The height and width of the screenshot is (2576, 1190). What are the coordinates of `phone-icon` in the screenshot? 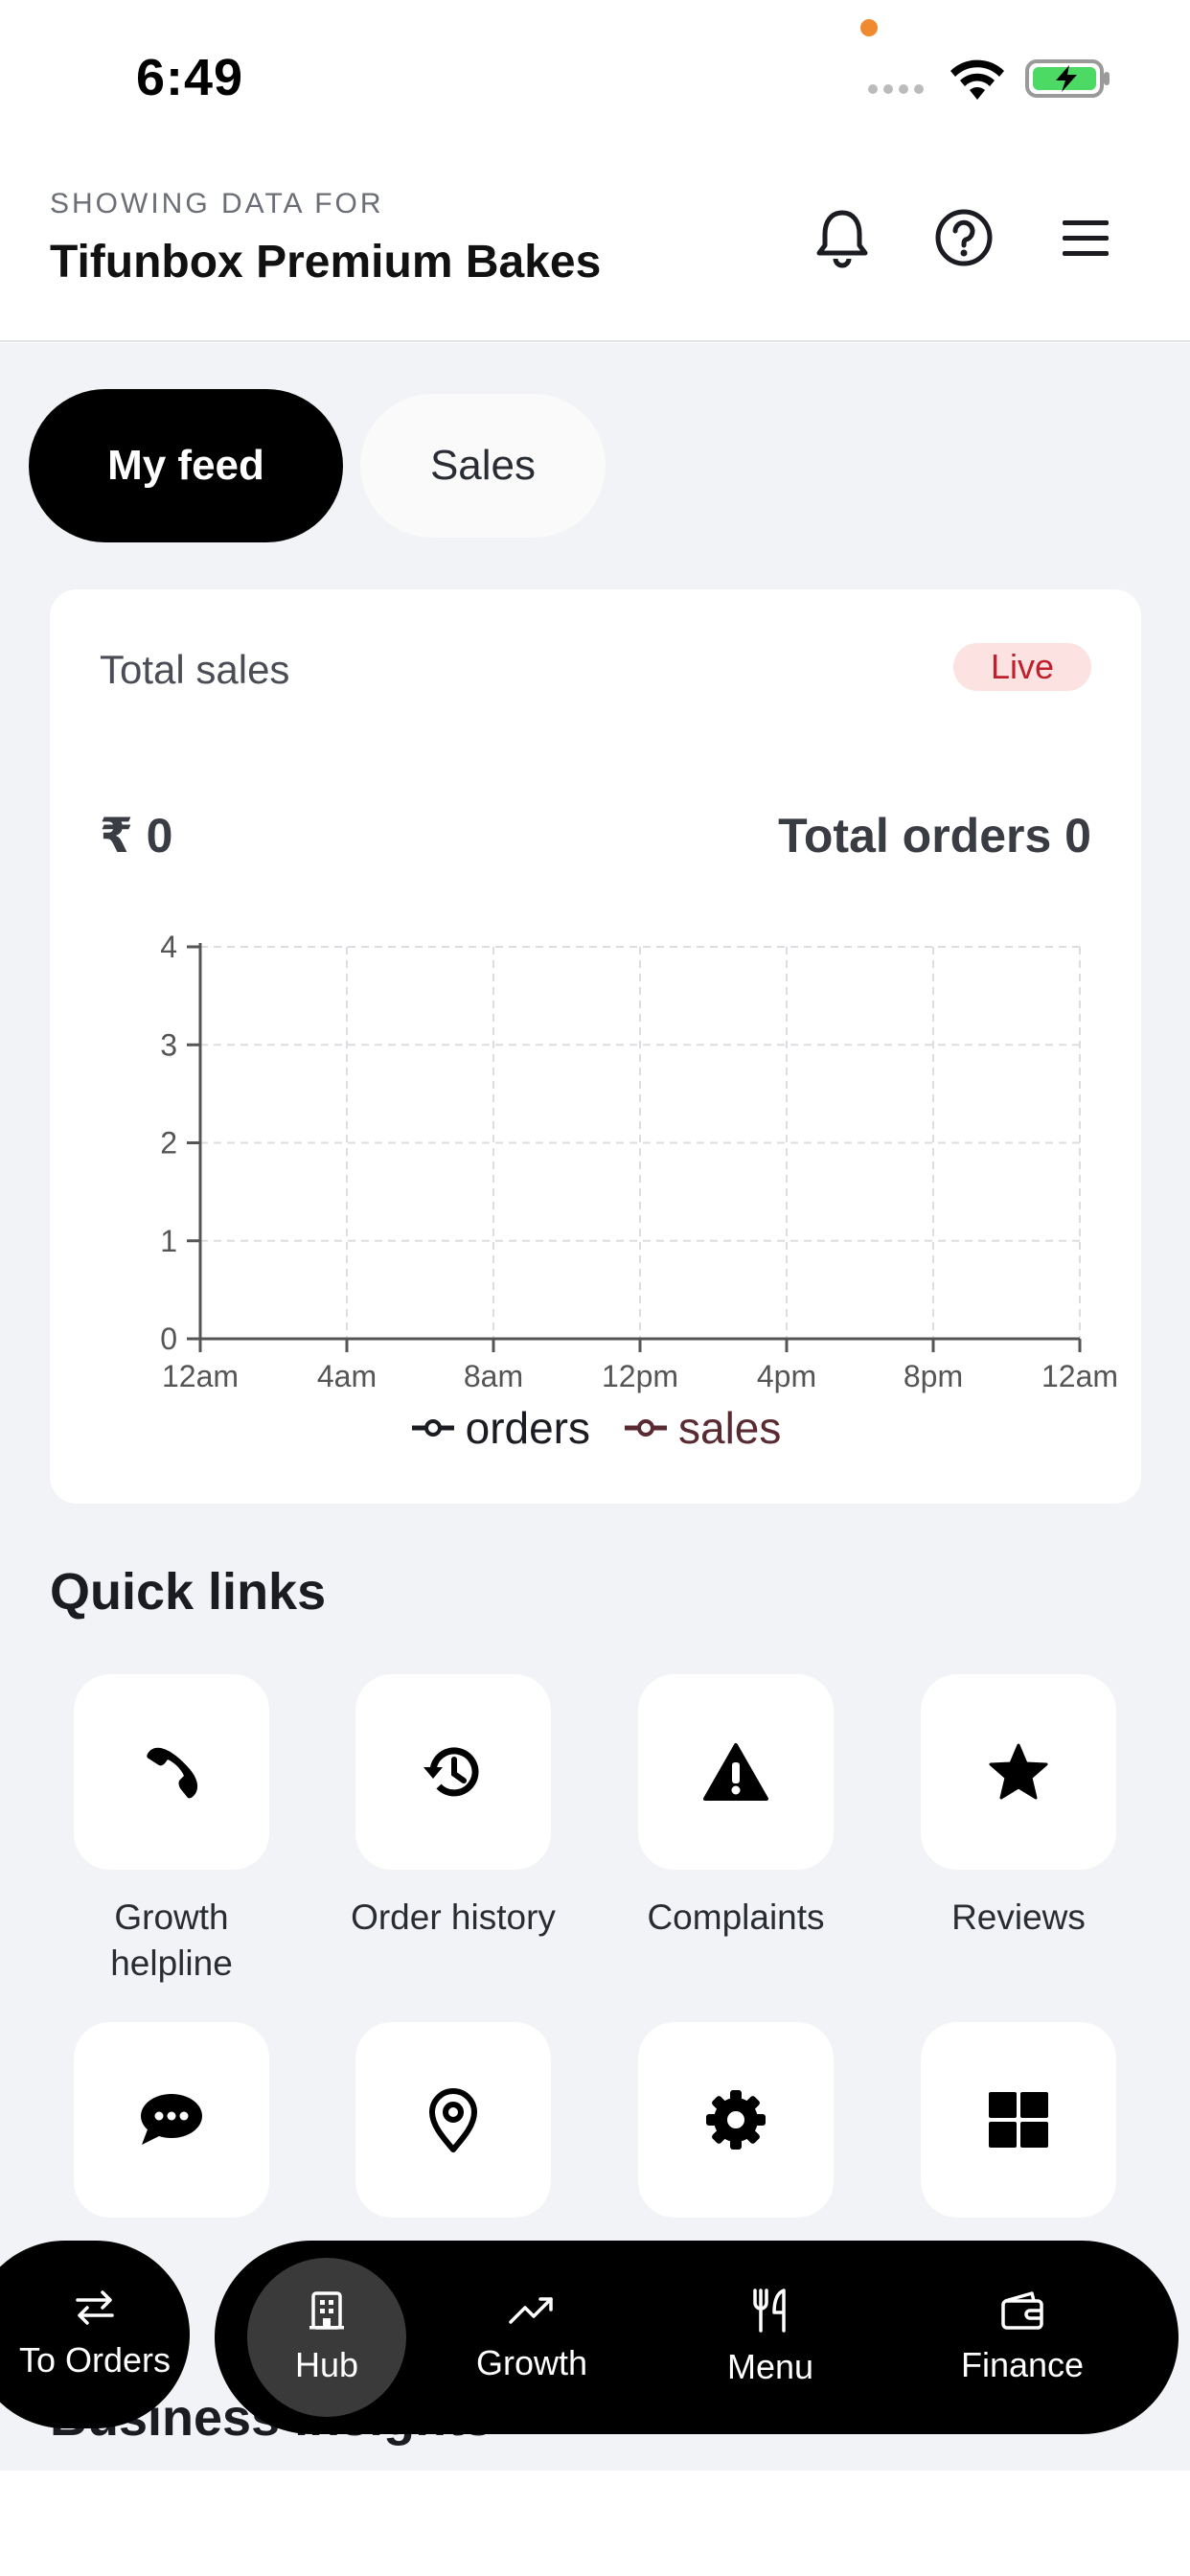 It's located at (172, 1773).